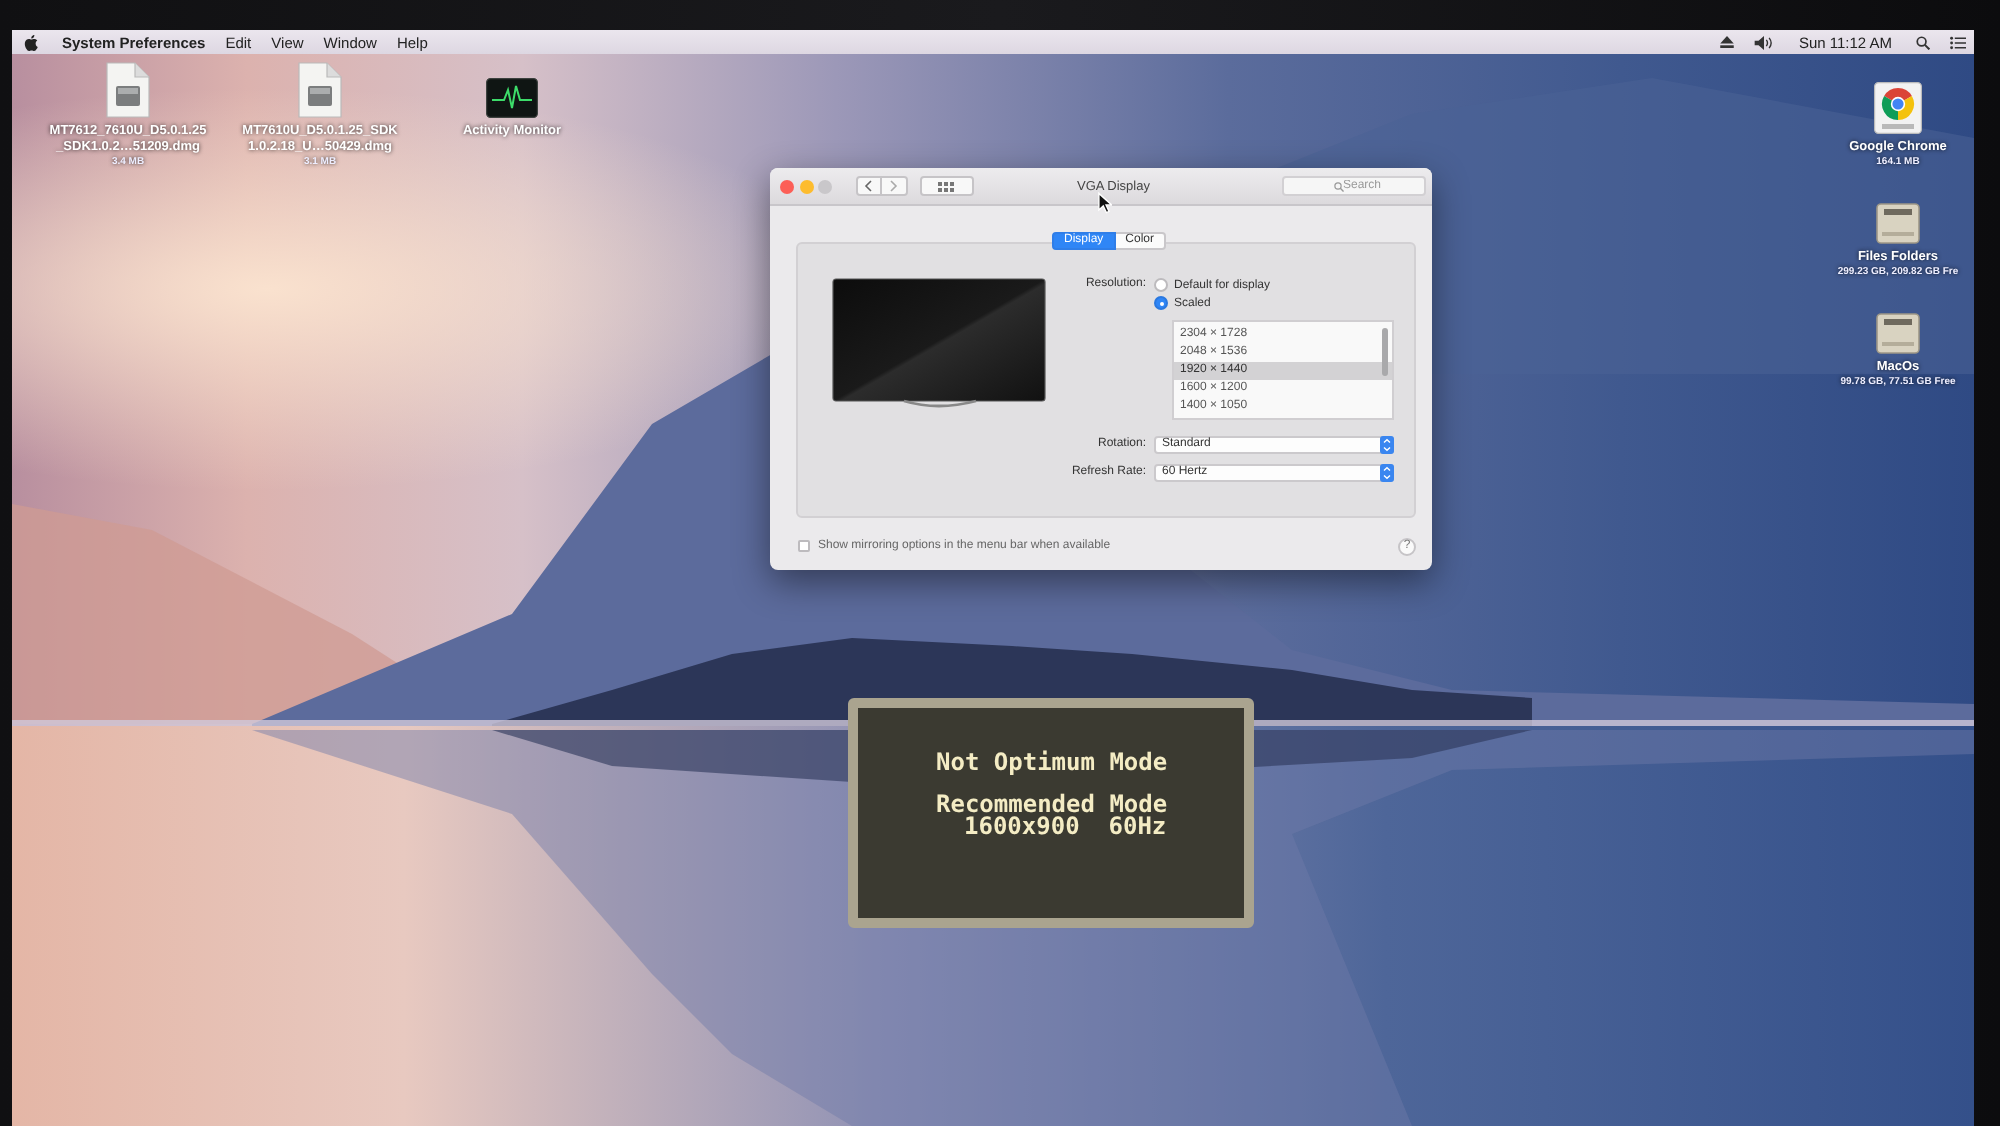  Describe the element at coordinates (939, 344) in the screenshot. I see `monitor-icon` at that location.